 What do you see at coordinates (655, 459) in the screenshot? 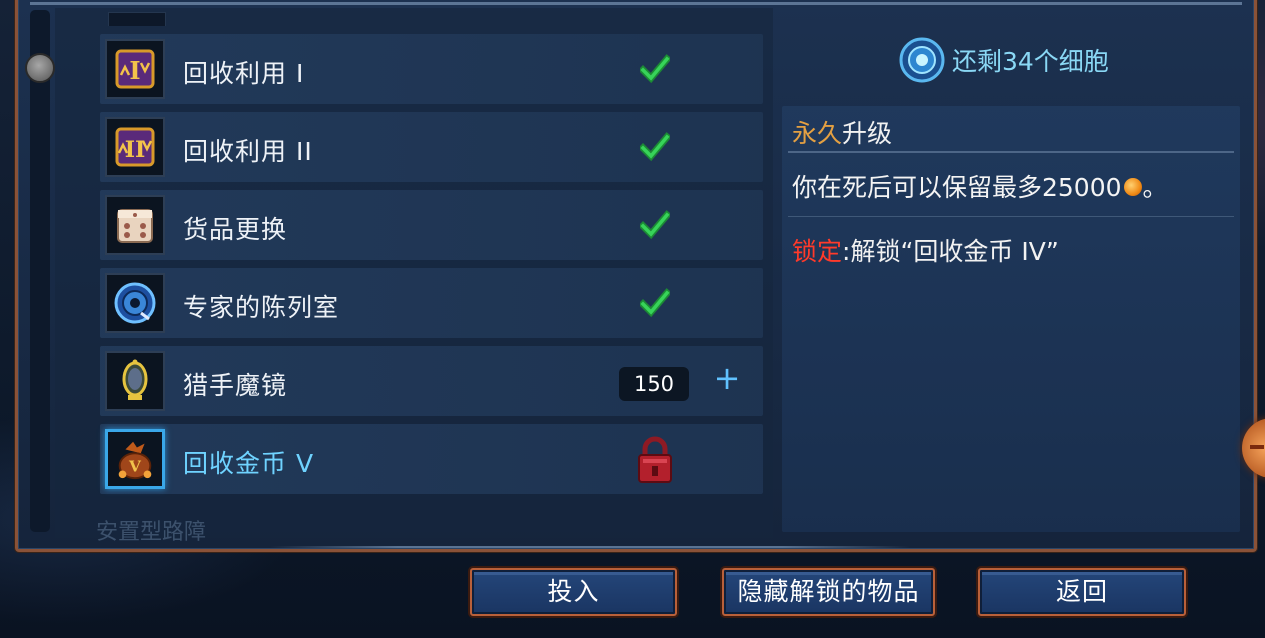
I see `lock-icon` at bounding box center [655, 459].